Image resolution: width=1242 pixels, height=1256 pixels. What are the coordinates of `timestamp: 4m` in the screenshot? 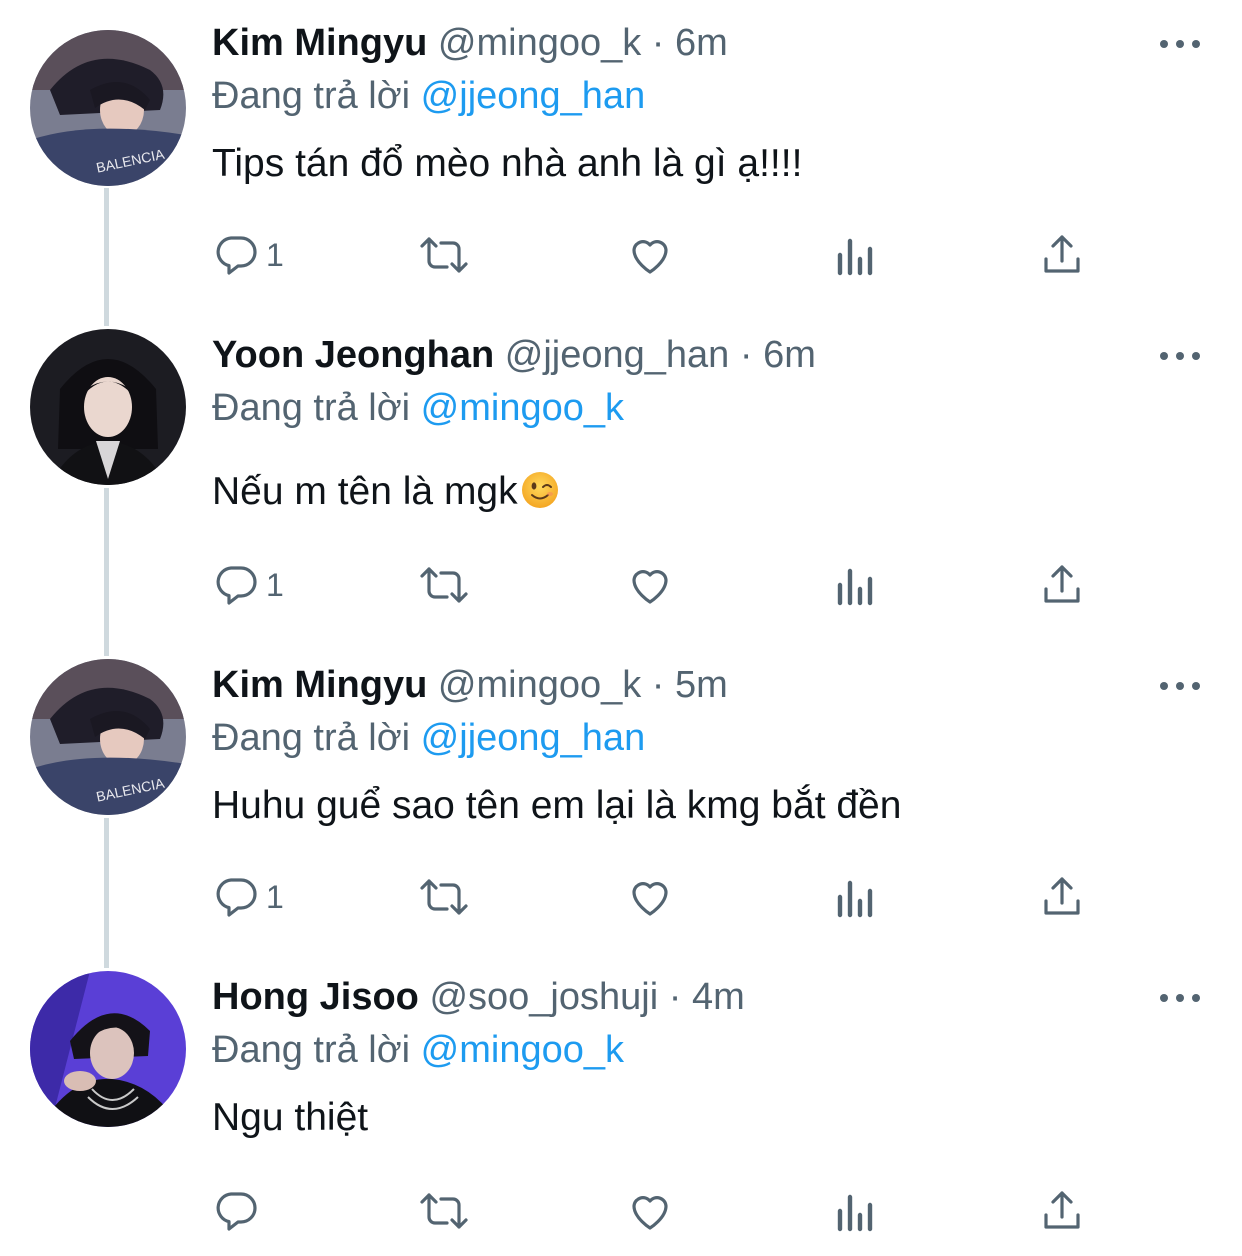 It's located at (718, 997).